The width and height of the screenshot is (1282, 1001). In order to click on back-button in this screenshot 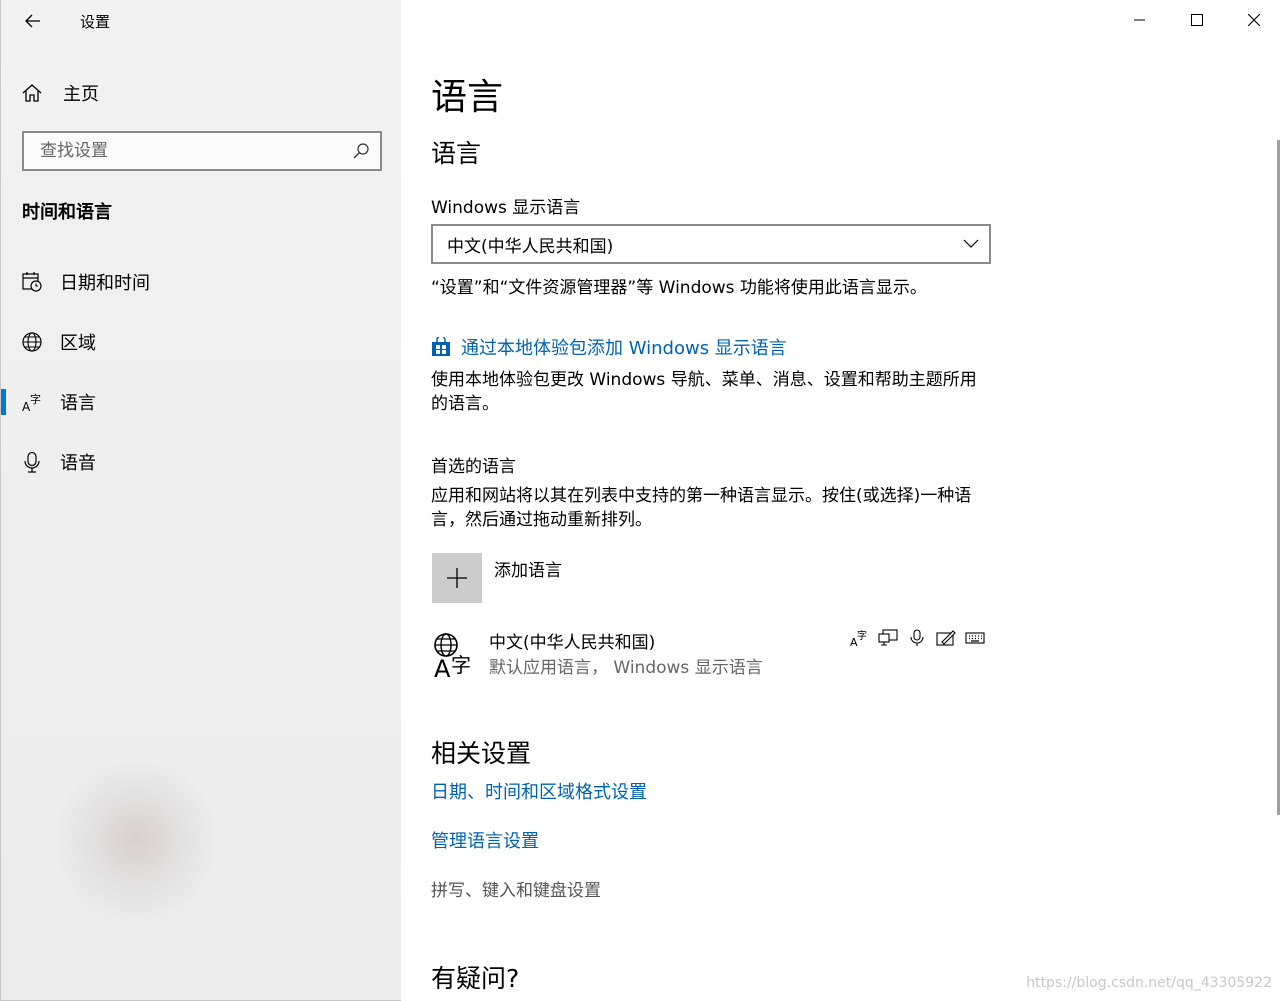, I will do `click(33, 21)`.